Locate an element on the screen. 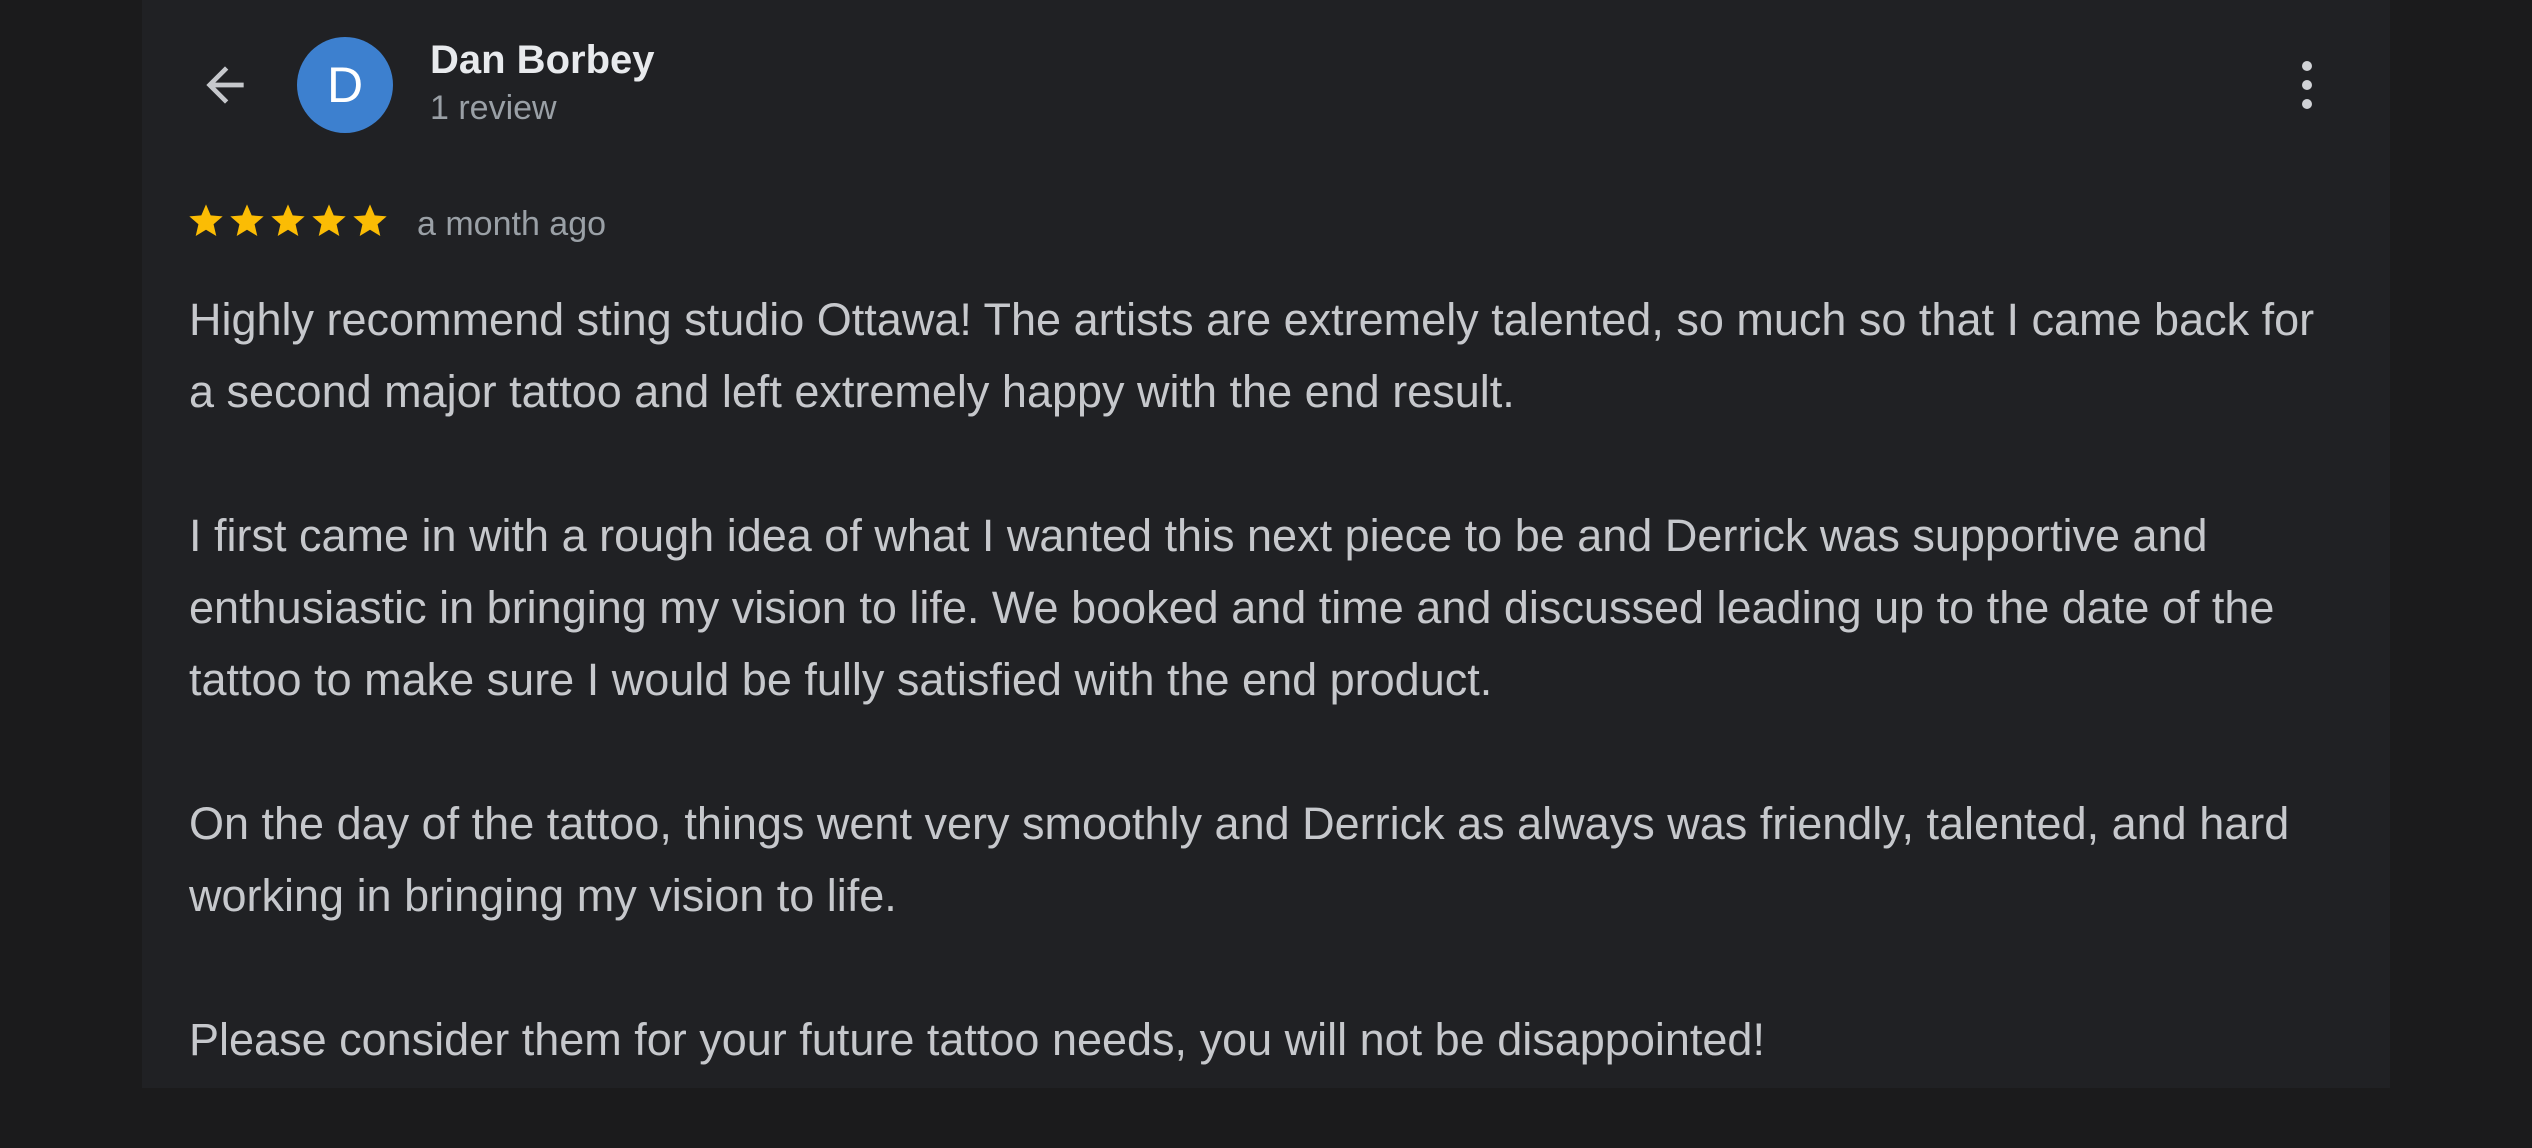 The height and width of the screenshot is (1148, 2532). star-rating is located at coordinates (288, 221).